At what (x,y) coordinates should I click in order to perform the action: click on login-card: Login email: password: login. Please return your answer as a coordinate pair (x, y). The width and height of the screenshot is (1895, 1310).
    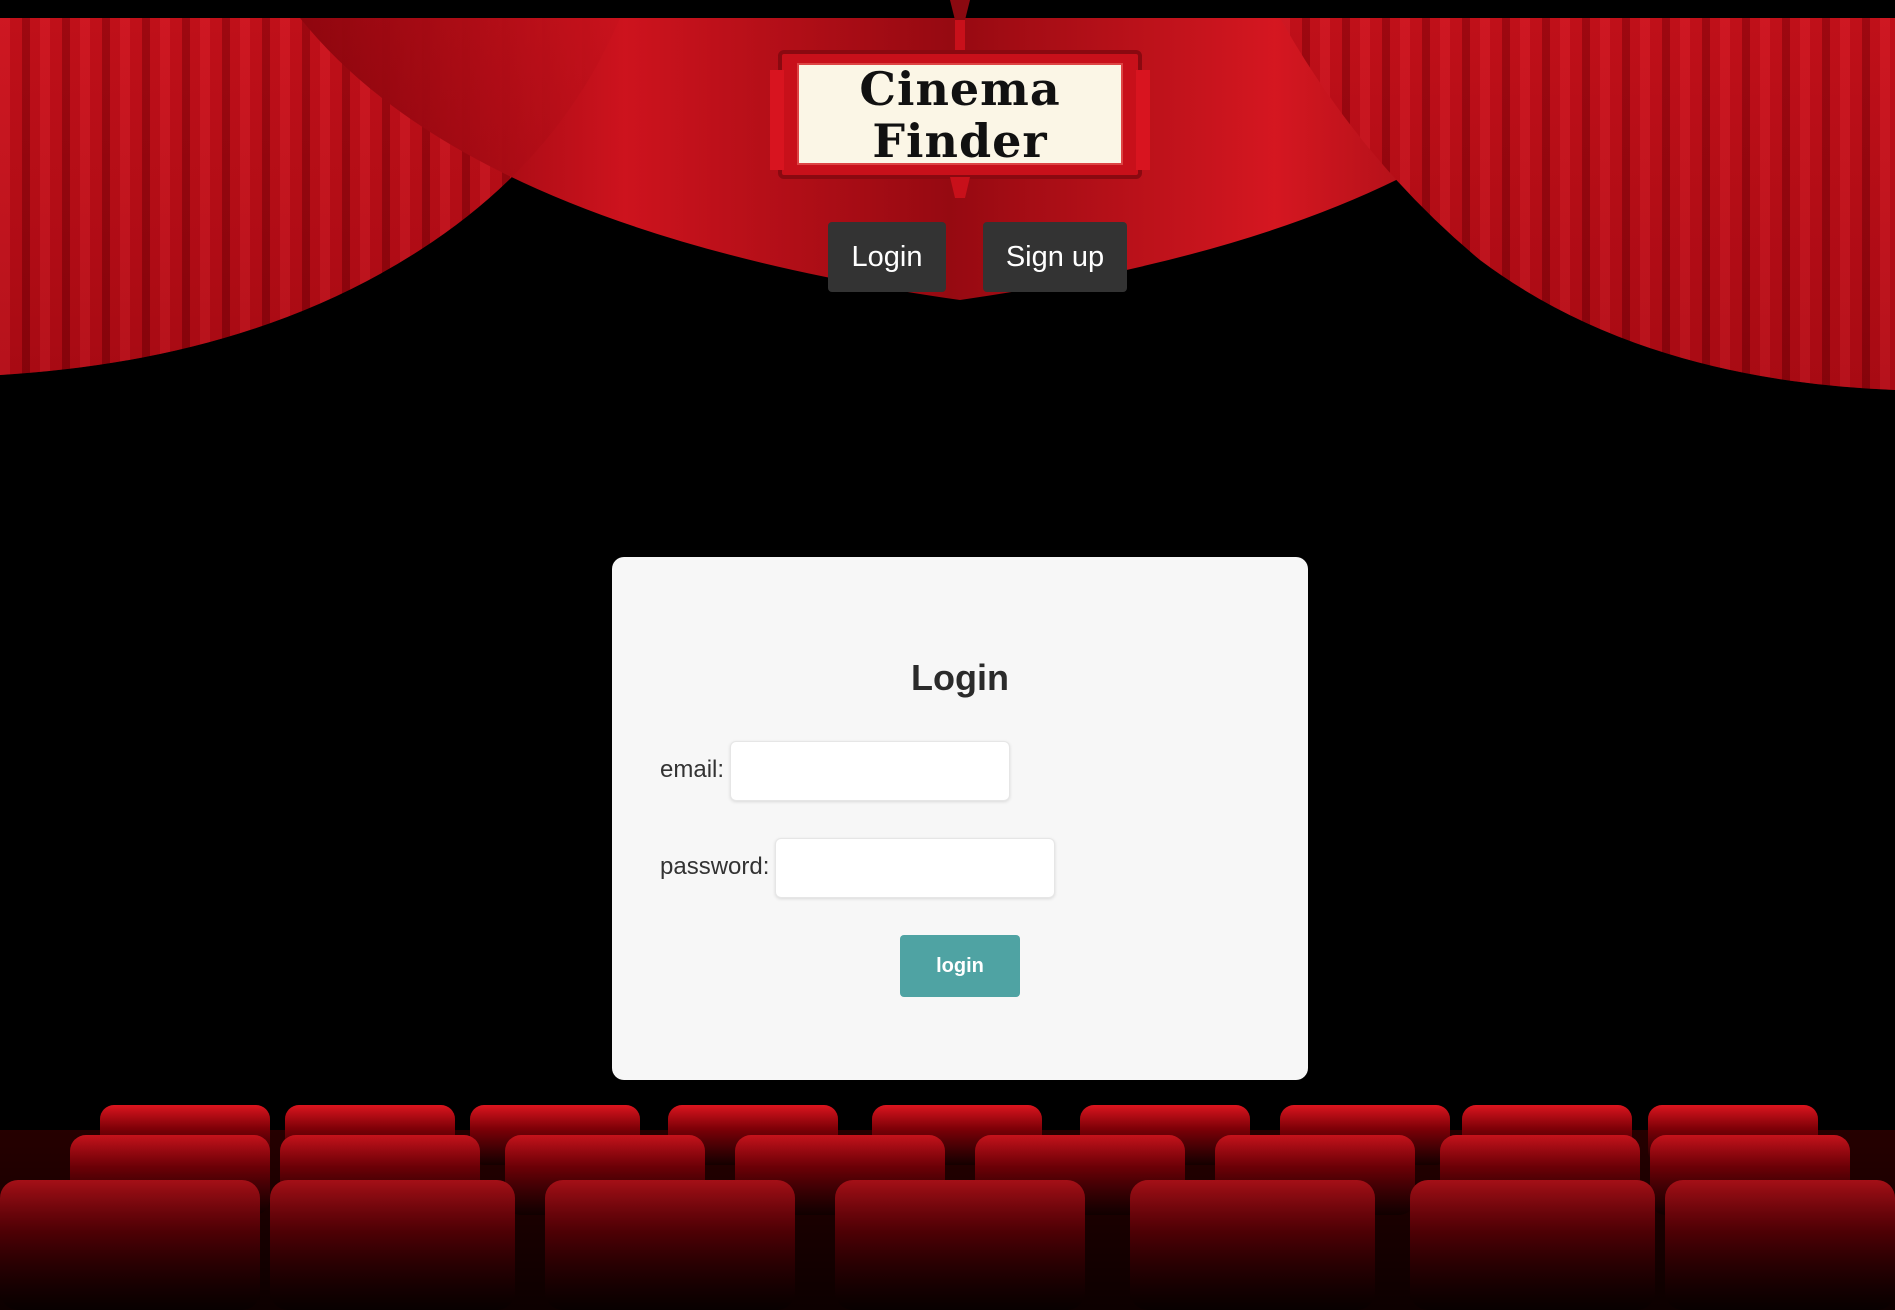
    Looking at the image, I should click on (960, 818).